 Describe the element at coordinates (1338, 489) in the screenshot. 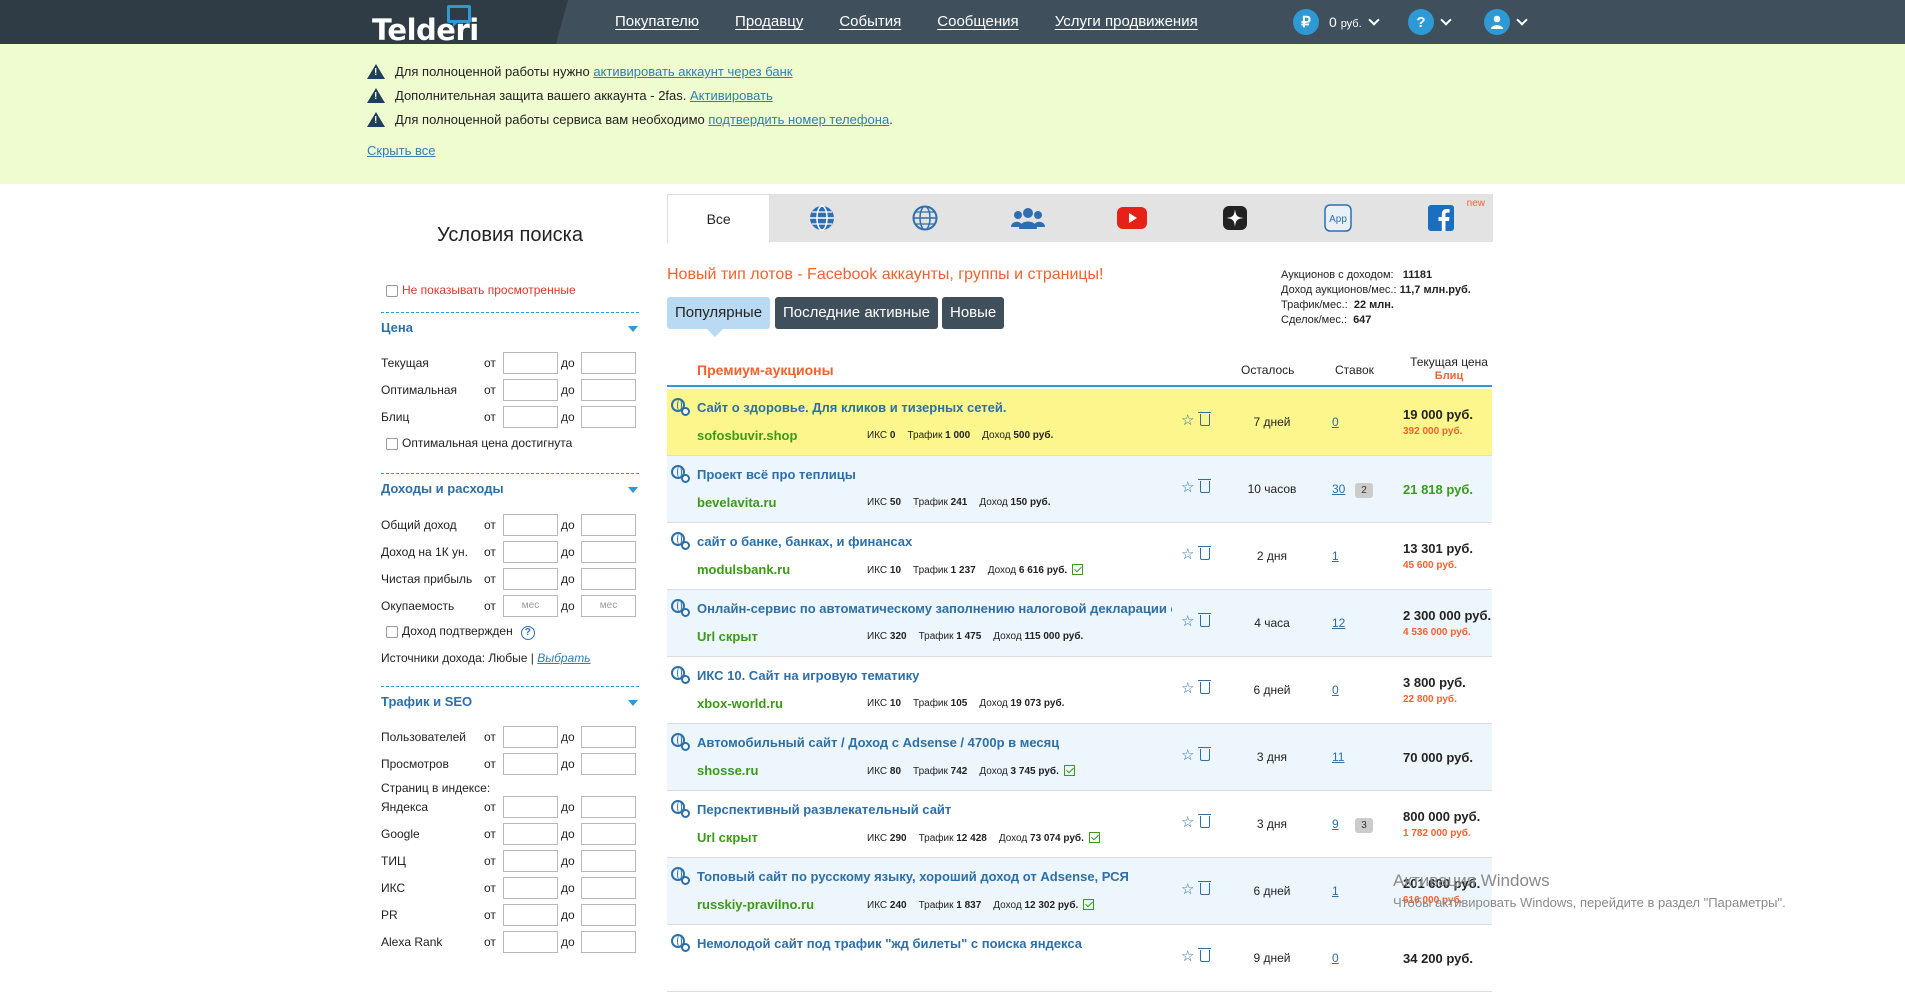

I see `bids-link: 30` at that location.